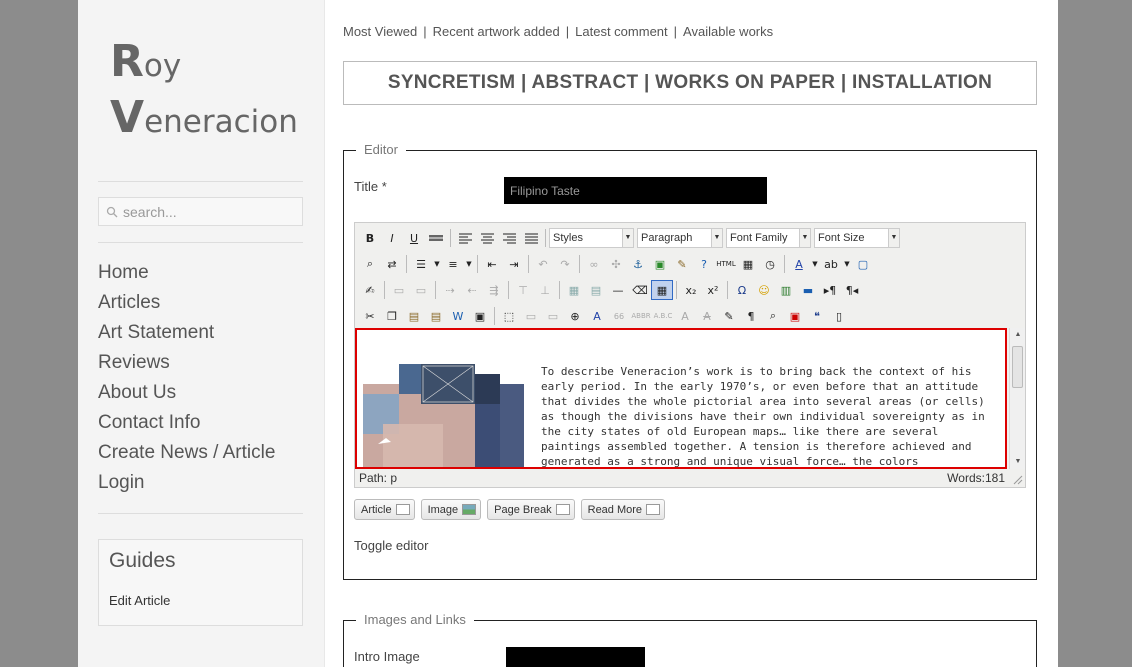 Image resolution: width=1132 pixels, height=667 pixels. Describe the element at coordinates (773, 316) in the screenshot. I see `preview-icon: ⌕` at that location.